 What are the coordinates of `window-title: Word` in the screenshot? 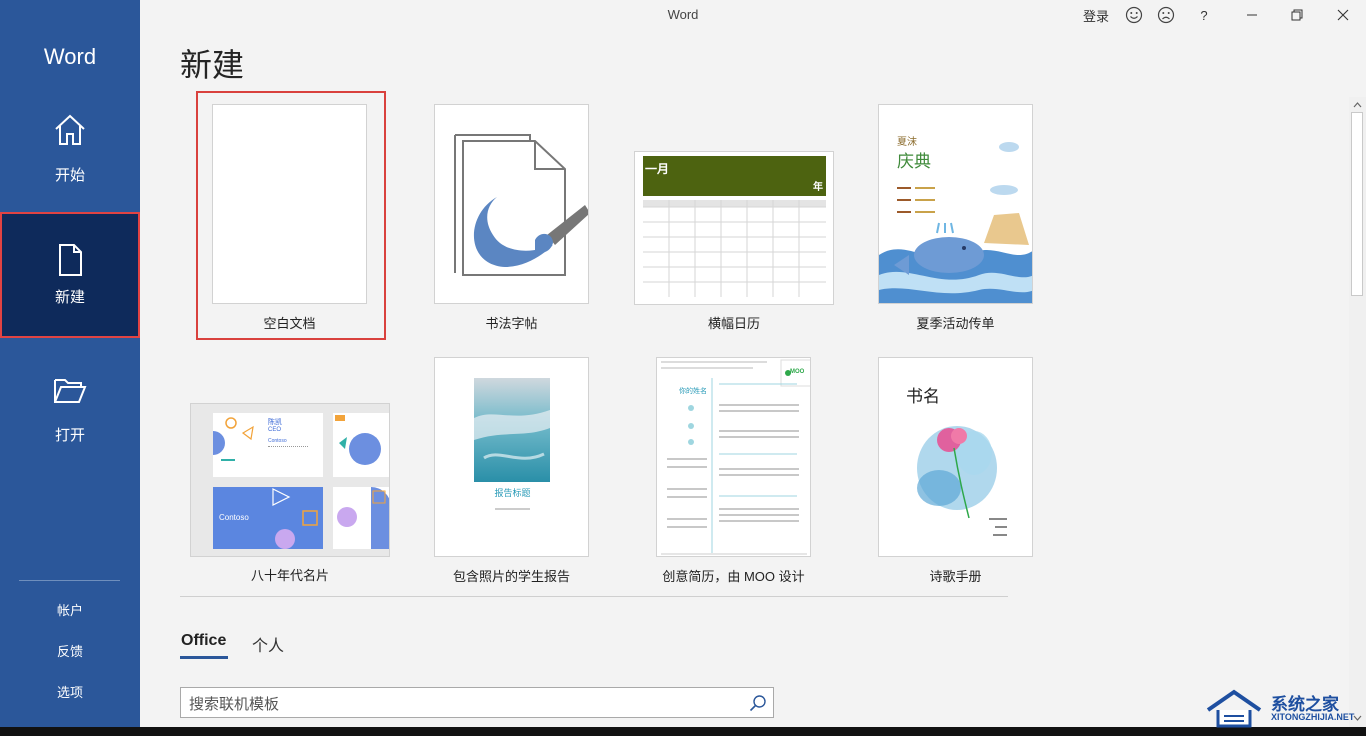 It's located at (683, 14).